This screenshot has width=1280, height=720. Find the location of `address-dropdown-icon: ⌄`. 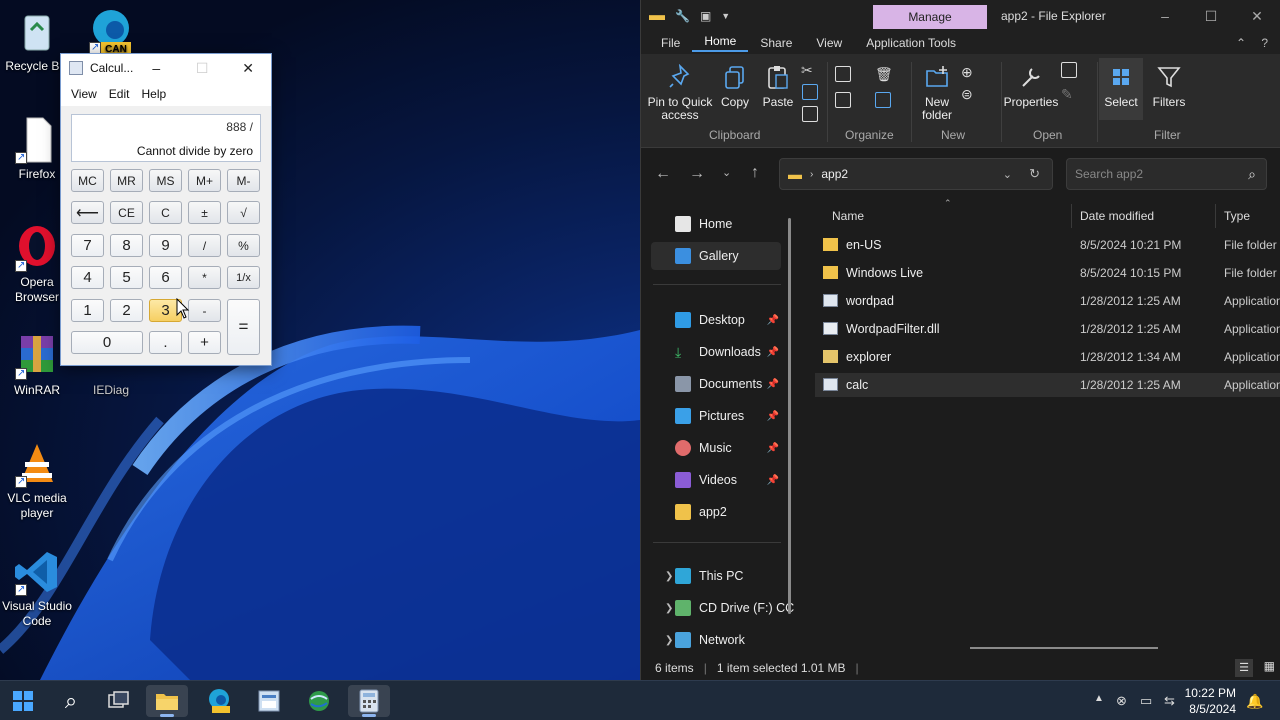

address-dropdown-icon: ⌄ is located at coordinates (1007, 174).